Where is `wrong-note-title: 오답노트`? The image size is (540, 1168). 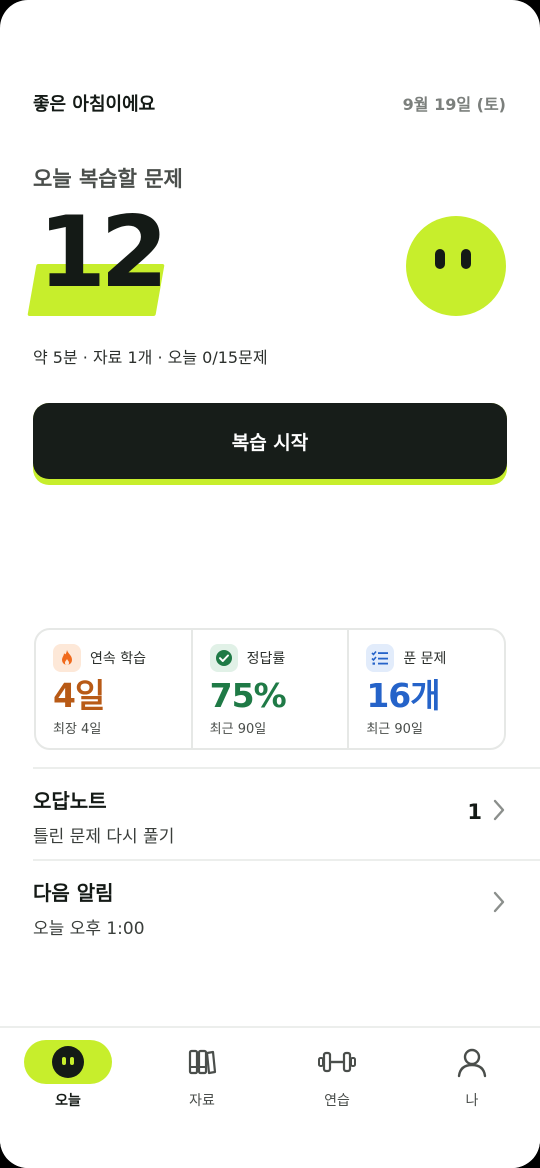
wrong-note-title: 오답노트 is located at coordinates (70, 801).